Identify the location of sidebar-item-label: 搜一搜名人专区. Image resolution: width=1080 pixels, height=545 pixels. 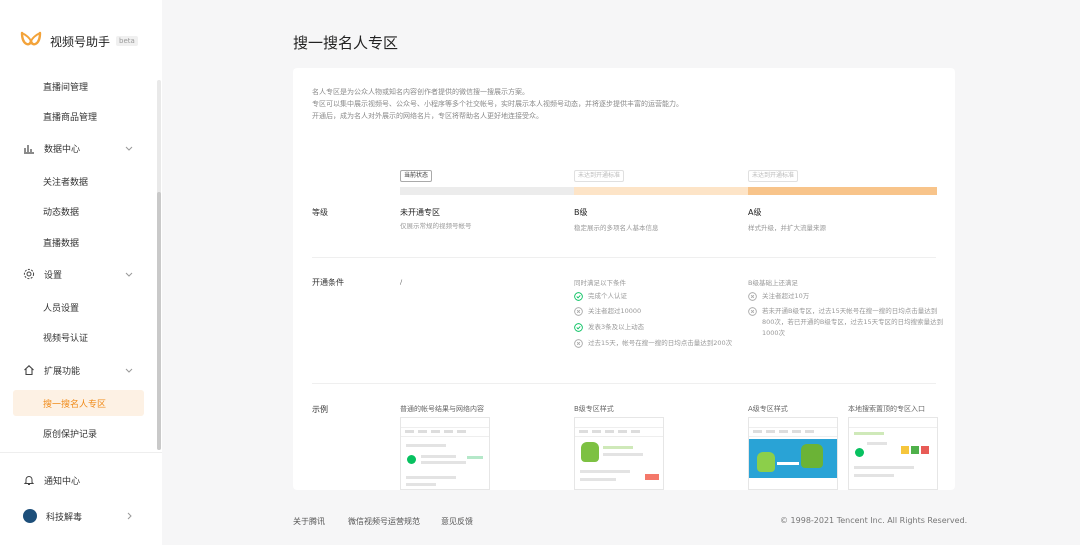
(75, 404).